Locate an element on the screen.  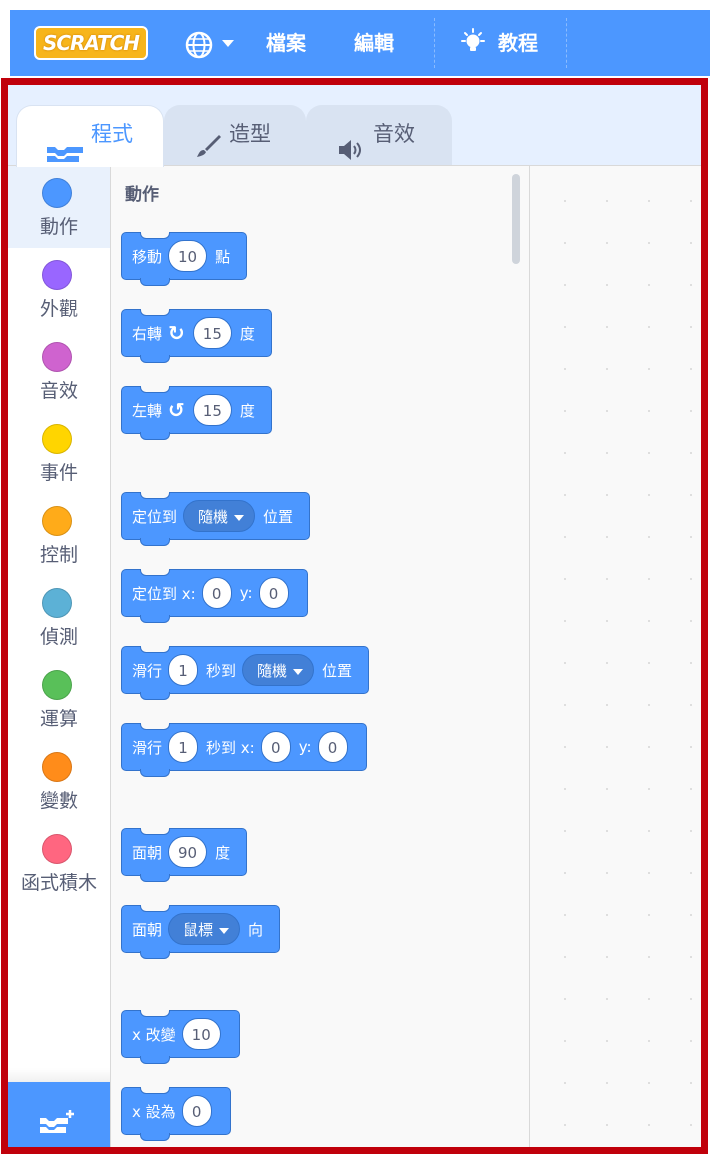
category-looks: 外觀 is located at coordinates (59, 289).